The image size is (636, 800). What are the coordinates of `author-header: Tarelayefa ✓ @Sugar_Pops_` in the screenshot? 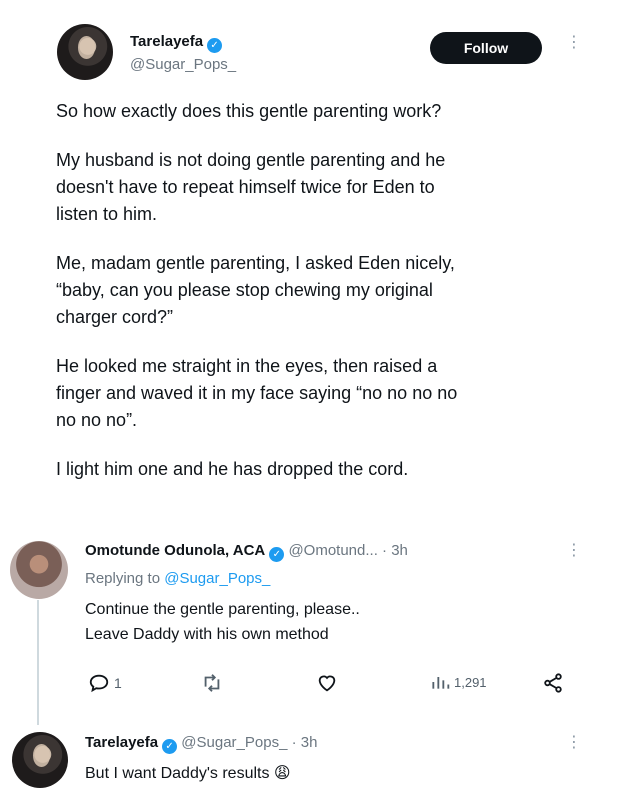 It's located at (183, 53).